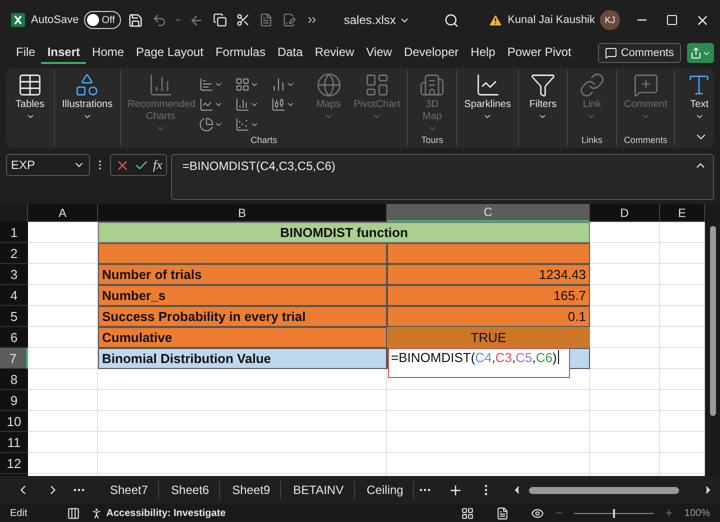  What do you see at coordinates (610, 20) in the screenshot?
I see `user-avatar: KJ` at bounding box center [610, 20].